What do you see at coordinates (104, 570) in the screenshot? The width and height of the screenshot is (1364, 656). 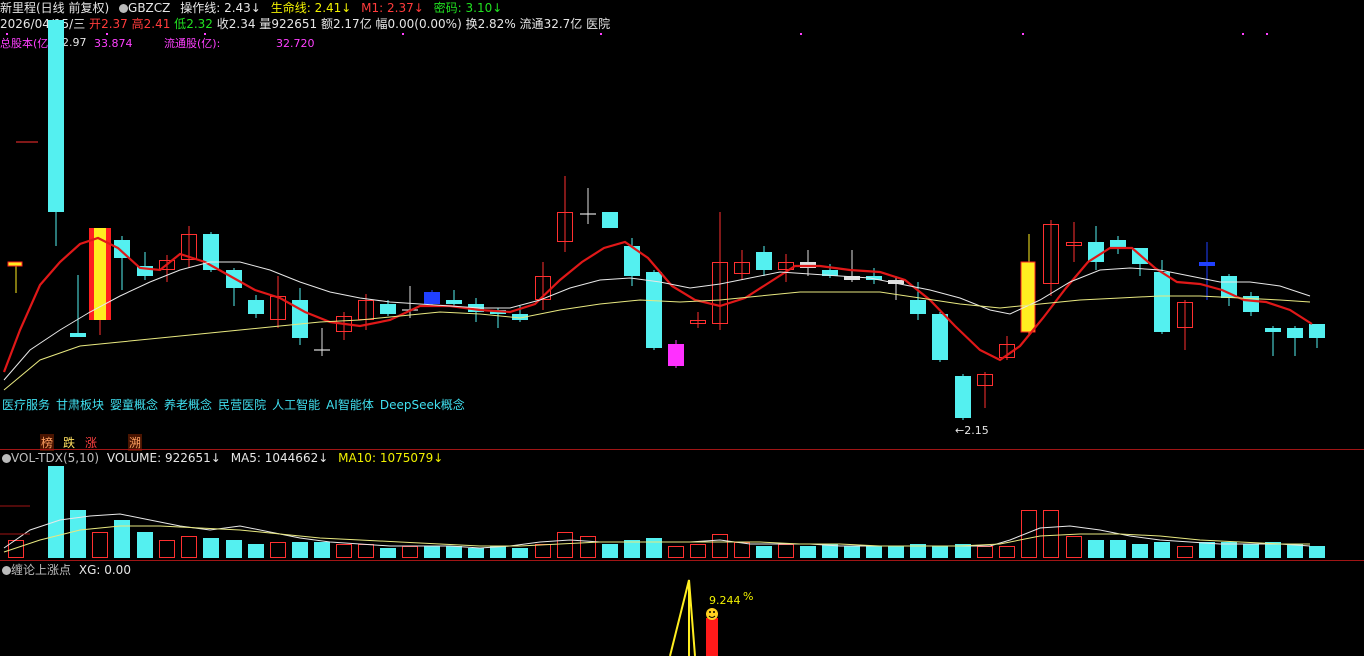 I see `xg-value: XG: 0.00` at bounding box center [104, 570].